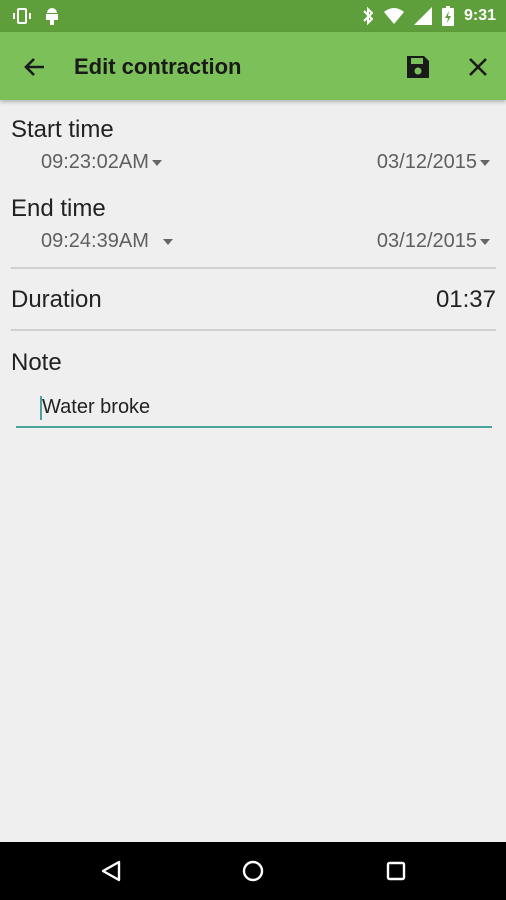 The height and width of the screenshot is (900, 506). Describe the element at coordinates (95, 162) in the screenshot. I see `start-time-value: 09:23:02AM` at that location.